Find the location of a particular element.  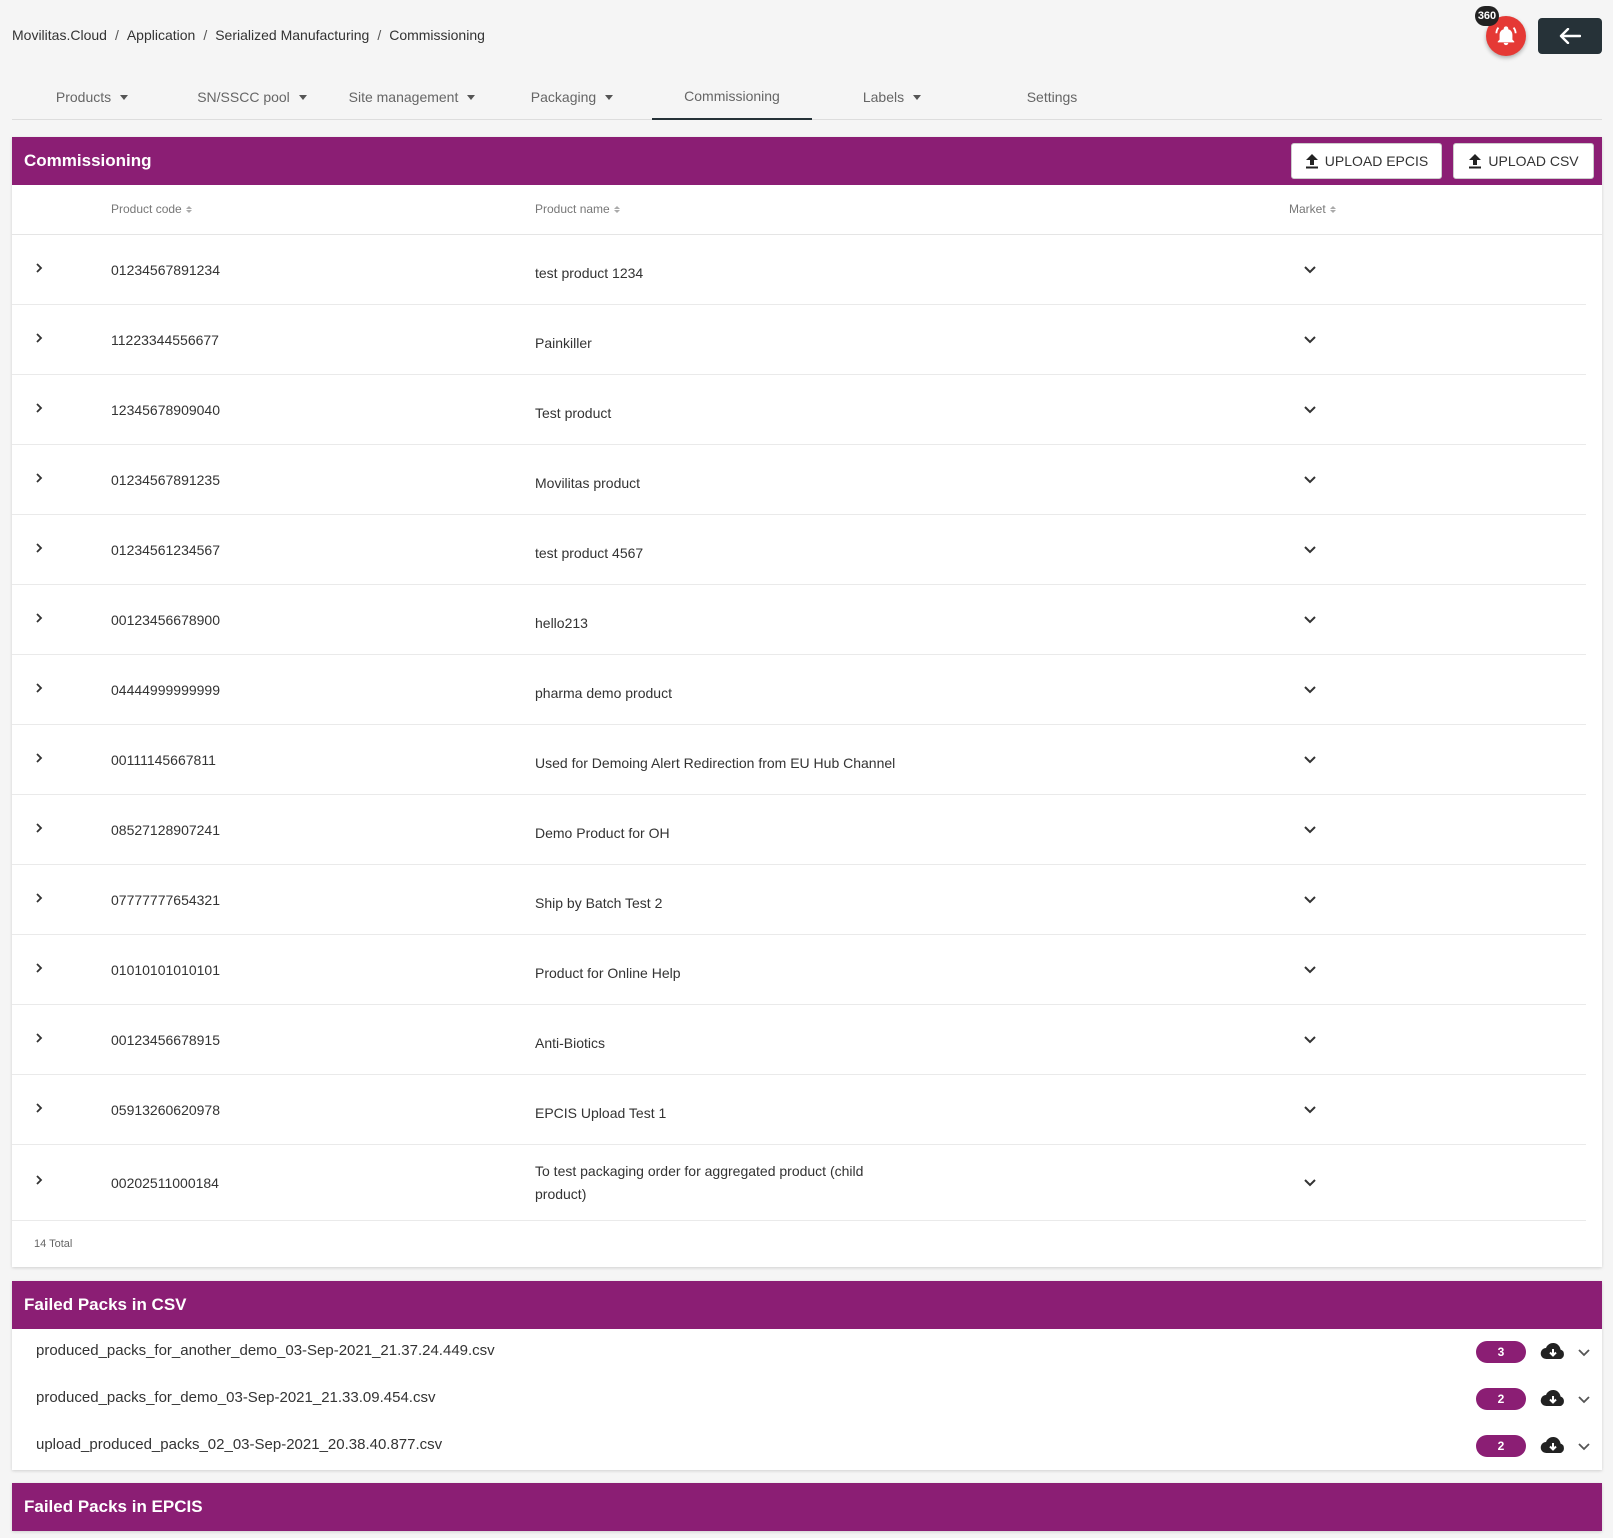

table-row: 08527128907241 Demo Product for OH is located at coordinates (799, 830).